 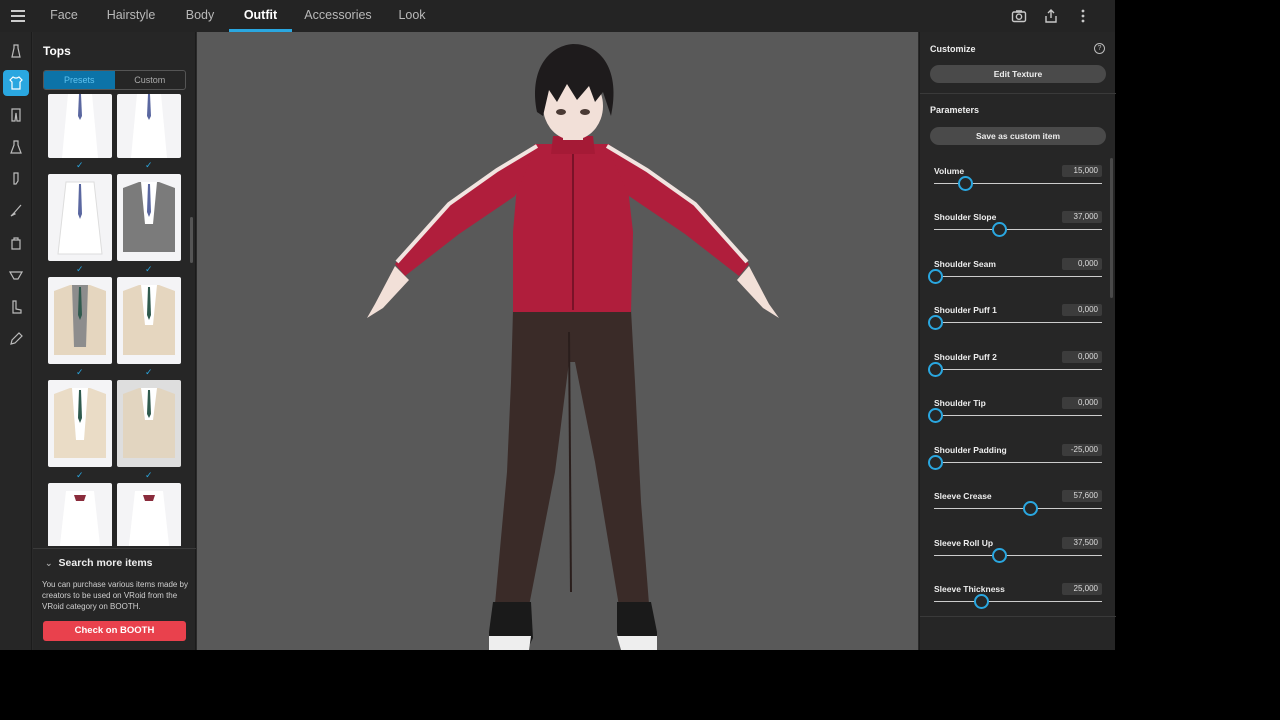 What do you see at coordinates (64, 16) in the screenshot?
I see `tab-face: Face` at bounding box center [64, 16].